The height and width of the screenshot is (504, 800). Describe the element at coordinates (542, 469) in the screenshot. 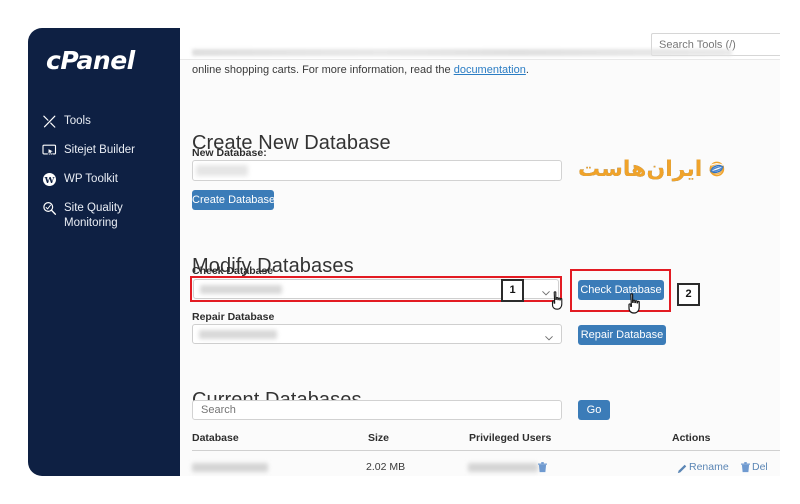

I see `delete-user-trash-icon` at that location.